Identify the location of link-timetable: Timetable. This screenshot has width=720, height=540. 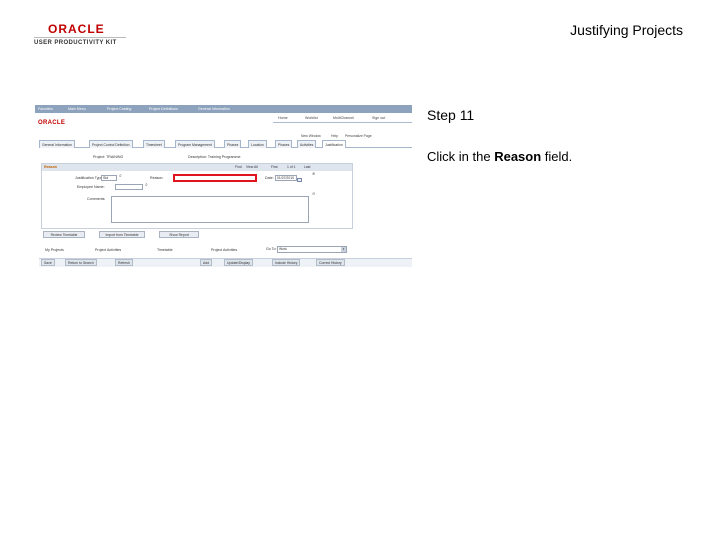
(165, 250).